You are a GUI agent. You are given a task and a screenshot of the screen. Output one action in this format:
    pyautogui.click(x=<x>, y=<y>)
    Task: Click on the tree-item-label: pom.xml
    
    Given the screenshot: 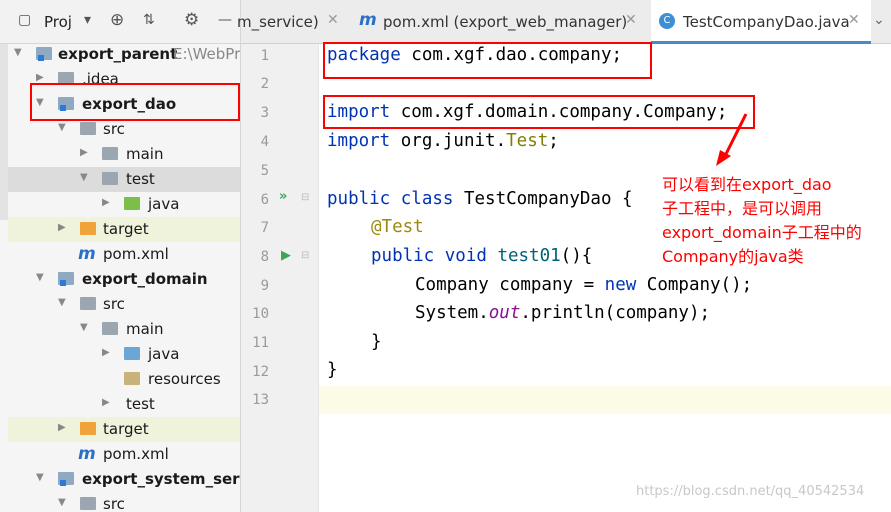 What is the action you would take?
    pyautogui.click(x=136, y=254)
    